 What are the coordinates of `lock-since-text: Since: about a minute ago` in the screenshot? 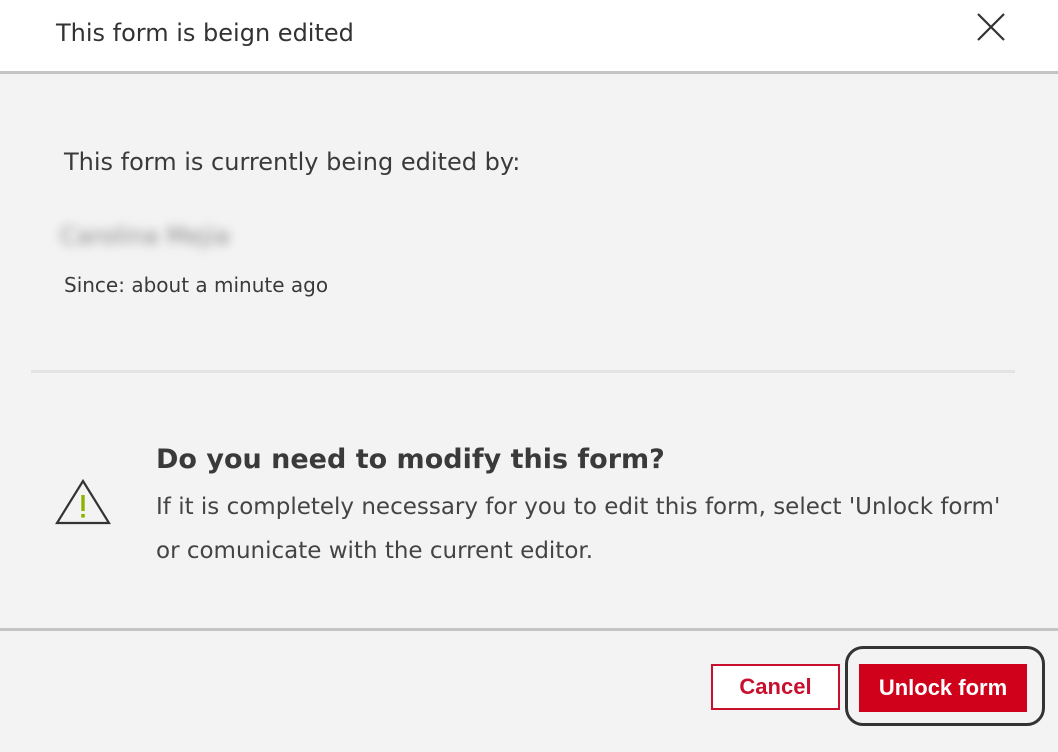 It's located at (196, 285).